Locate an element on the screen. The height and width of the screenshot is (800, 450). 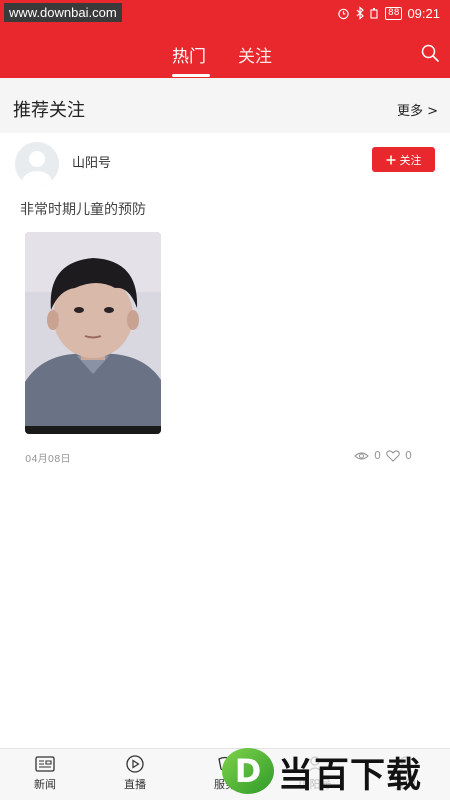
article-thumbnail is located at coordinates (93, 333).